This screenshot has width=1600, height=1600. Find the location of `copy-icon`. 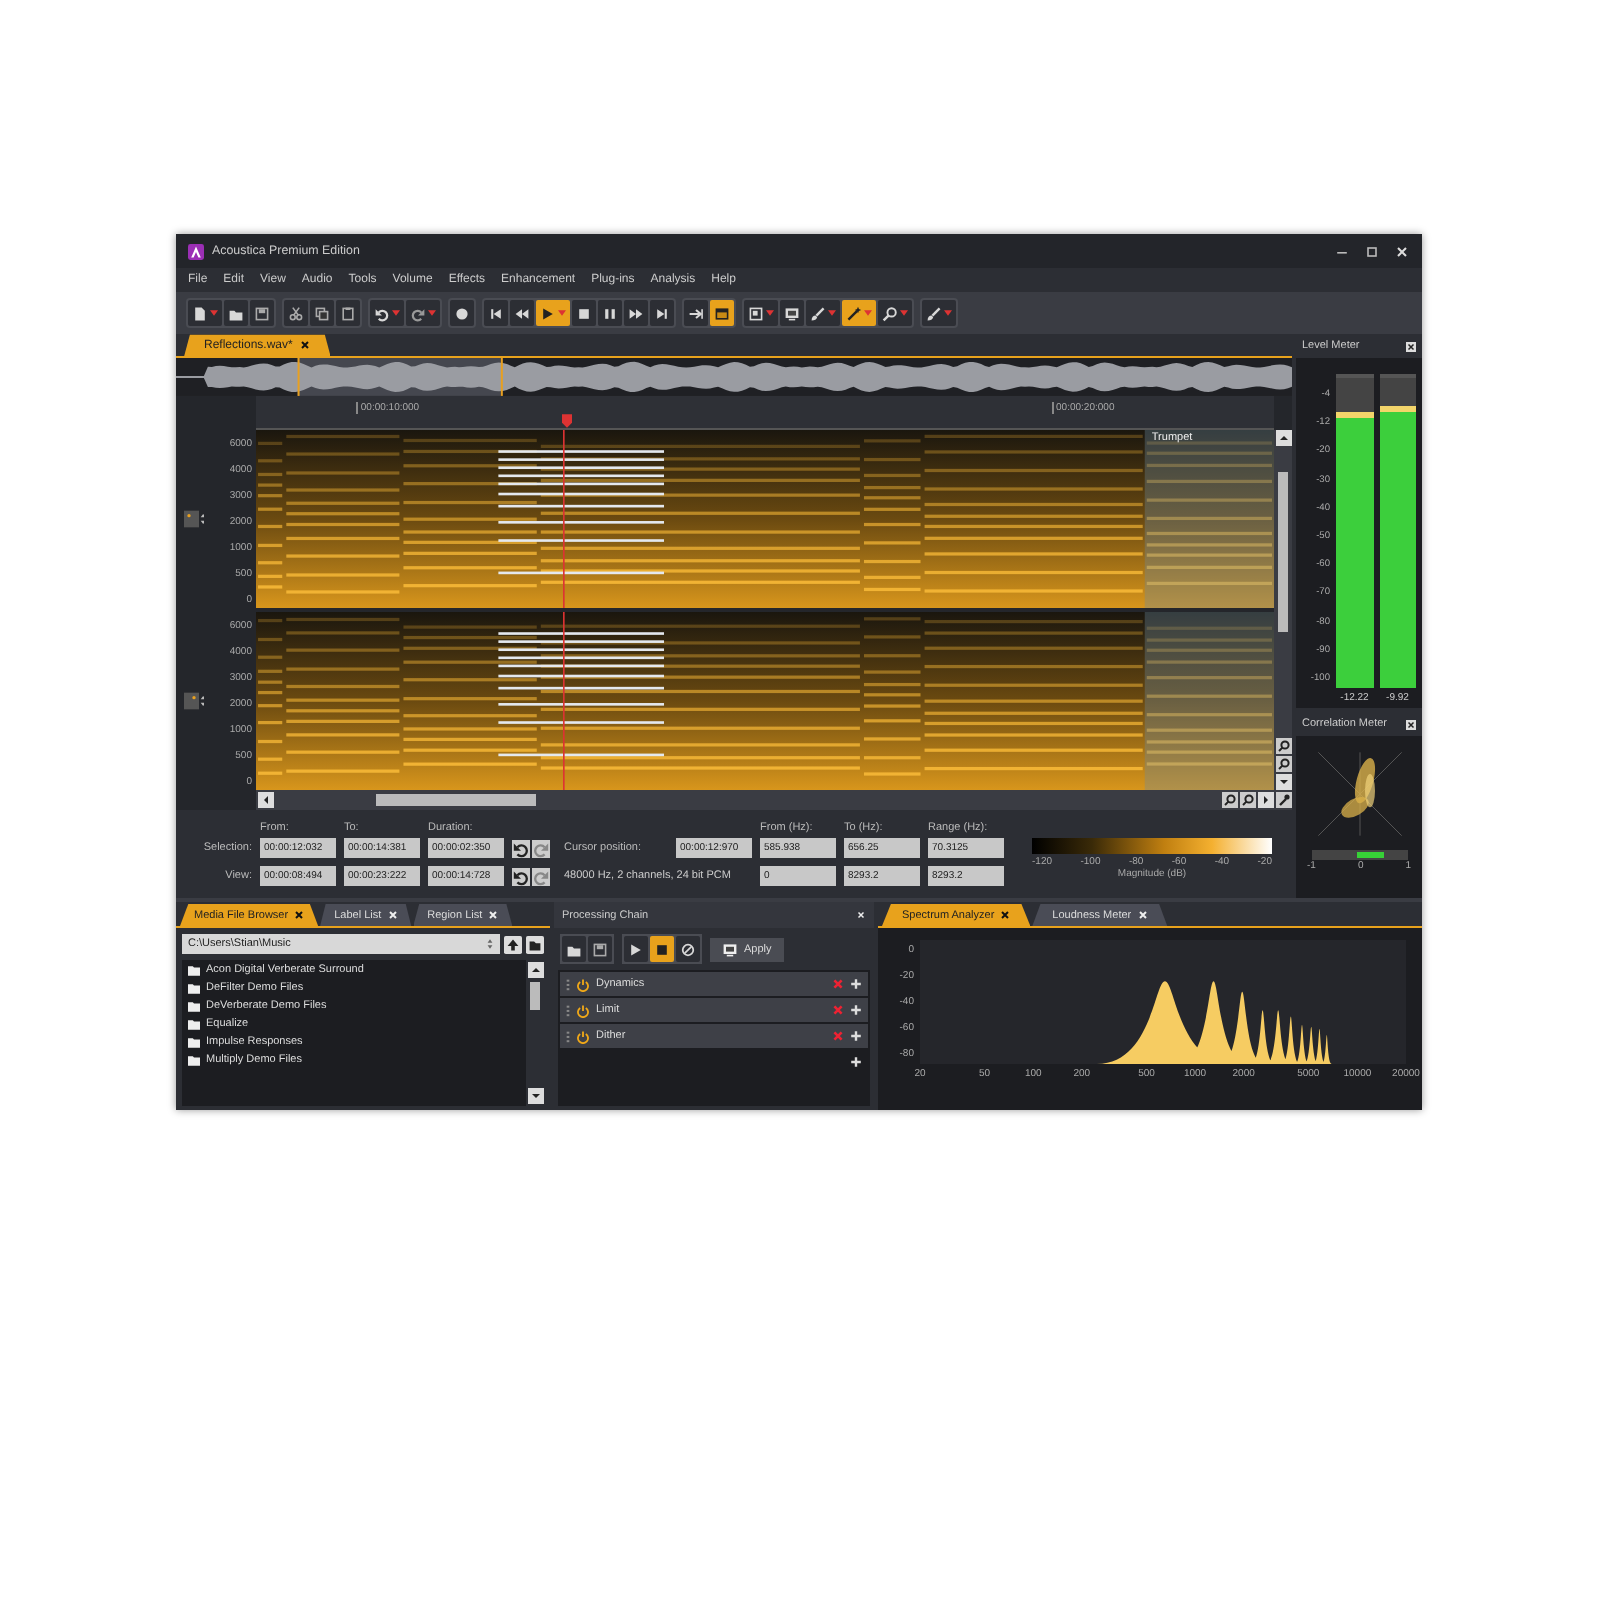

copy-icon is located at coordinates (322, 313).